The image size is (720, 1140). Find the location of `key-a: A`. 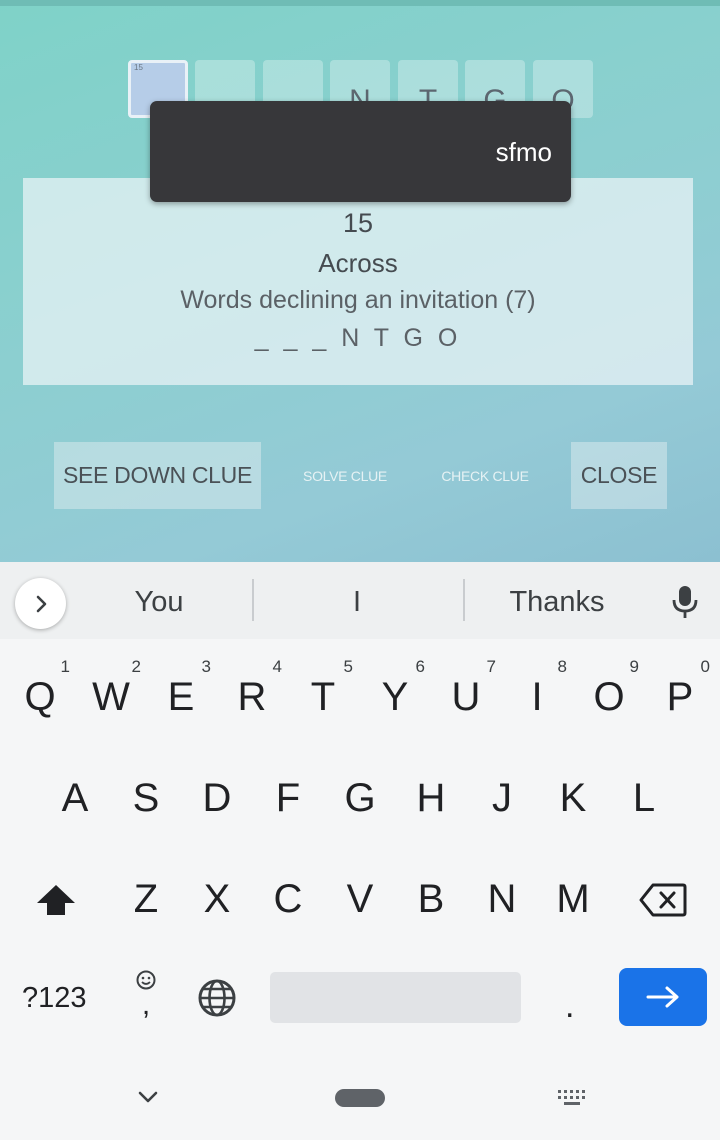

key-a: A is located at coordinates (75, 798).